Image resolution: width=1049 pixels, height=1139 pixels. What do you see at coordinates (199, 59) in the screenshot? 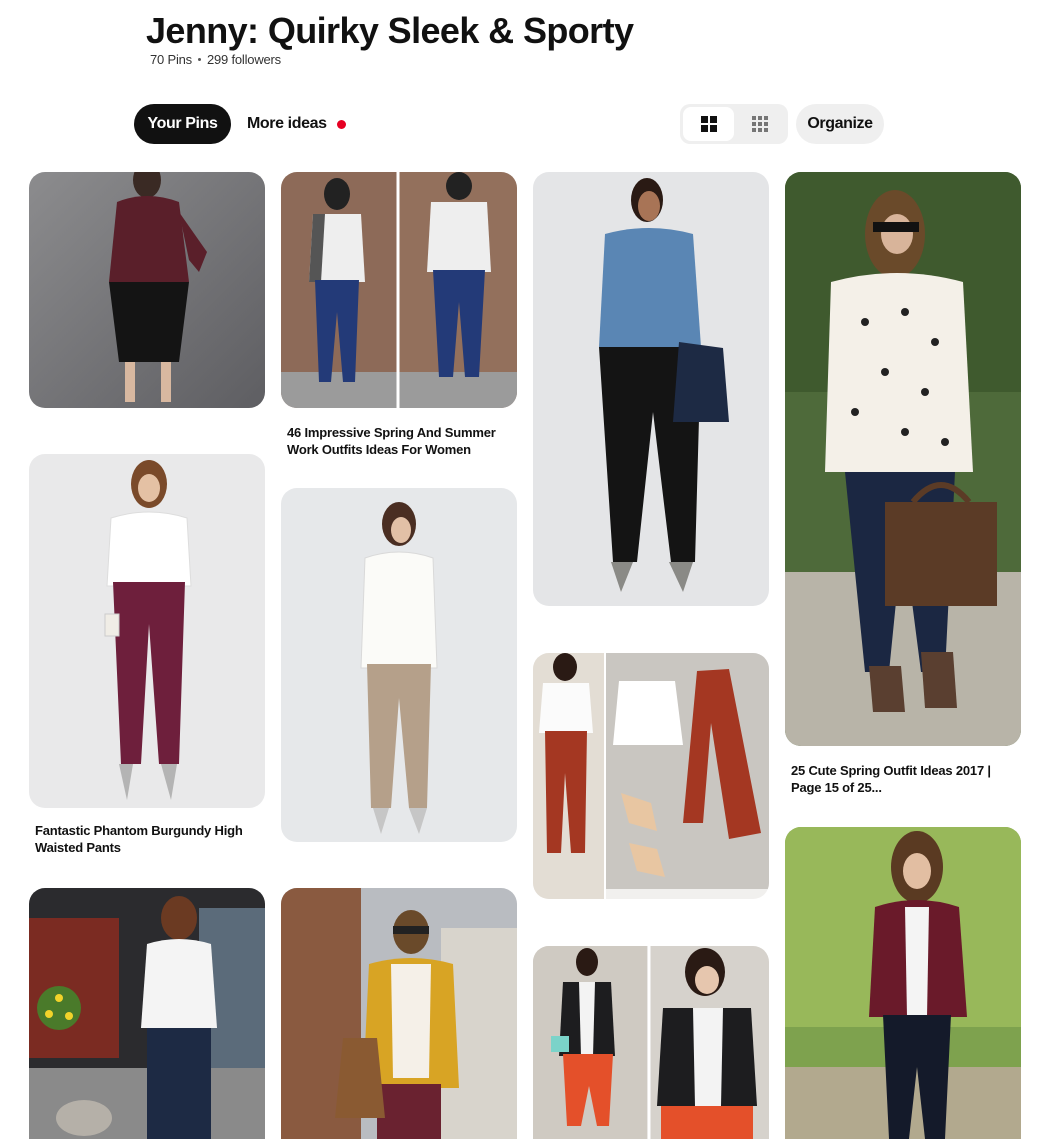
I see `separator-dot` at bounding box center [199, 59].